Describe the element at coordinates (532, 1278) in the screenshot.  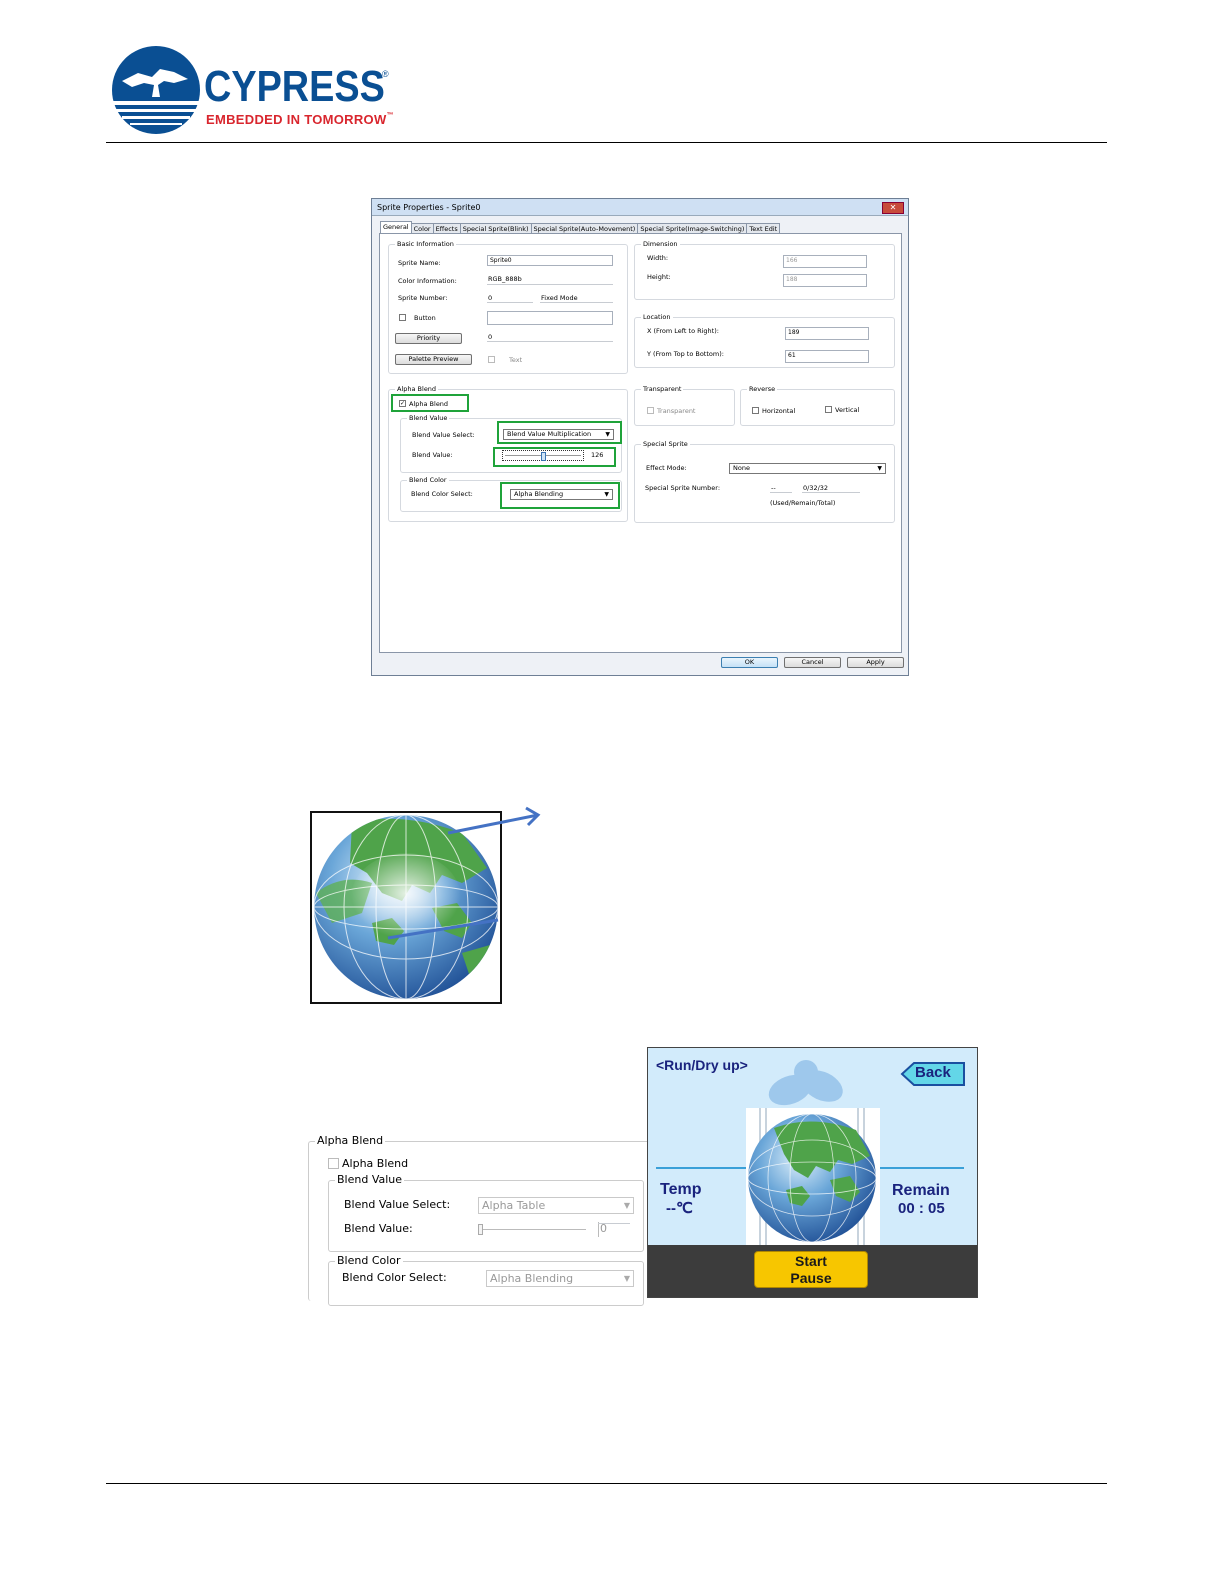
I see `dropdown-value: Alpha Blending` at that location.